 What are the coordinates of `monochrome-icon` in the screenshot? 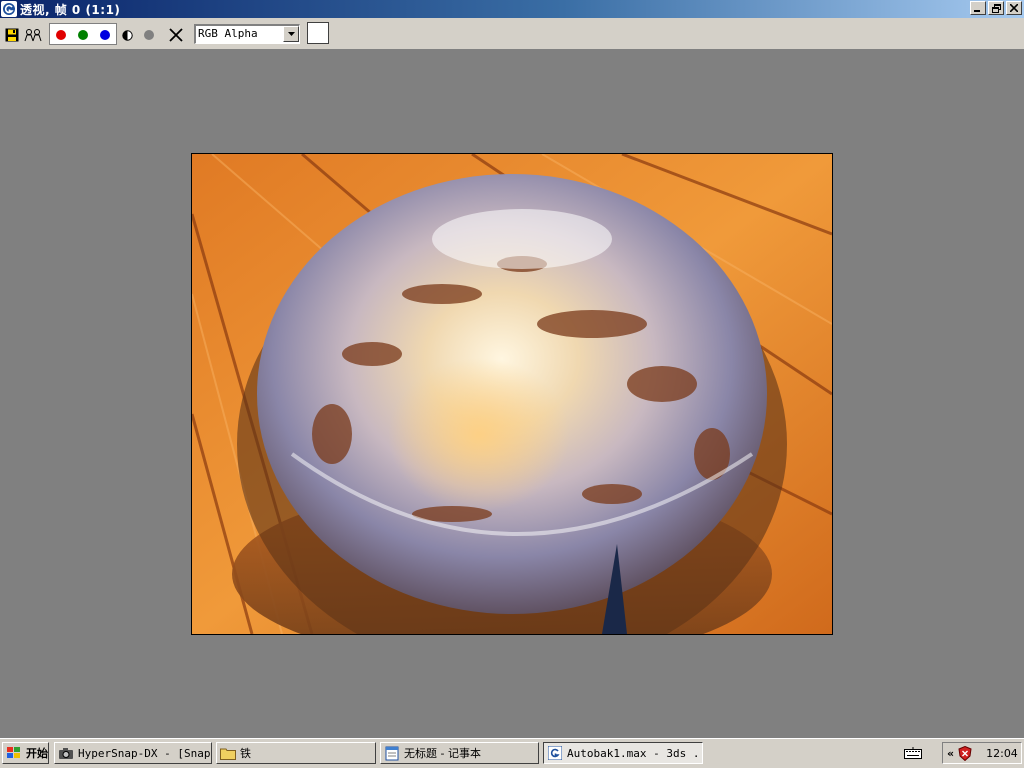 It's located at (127, 35).